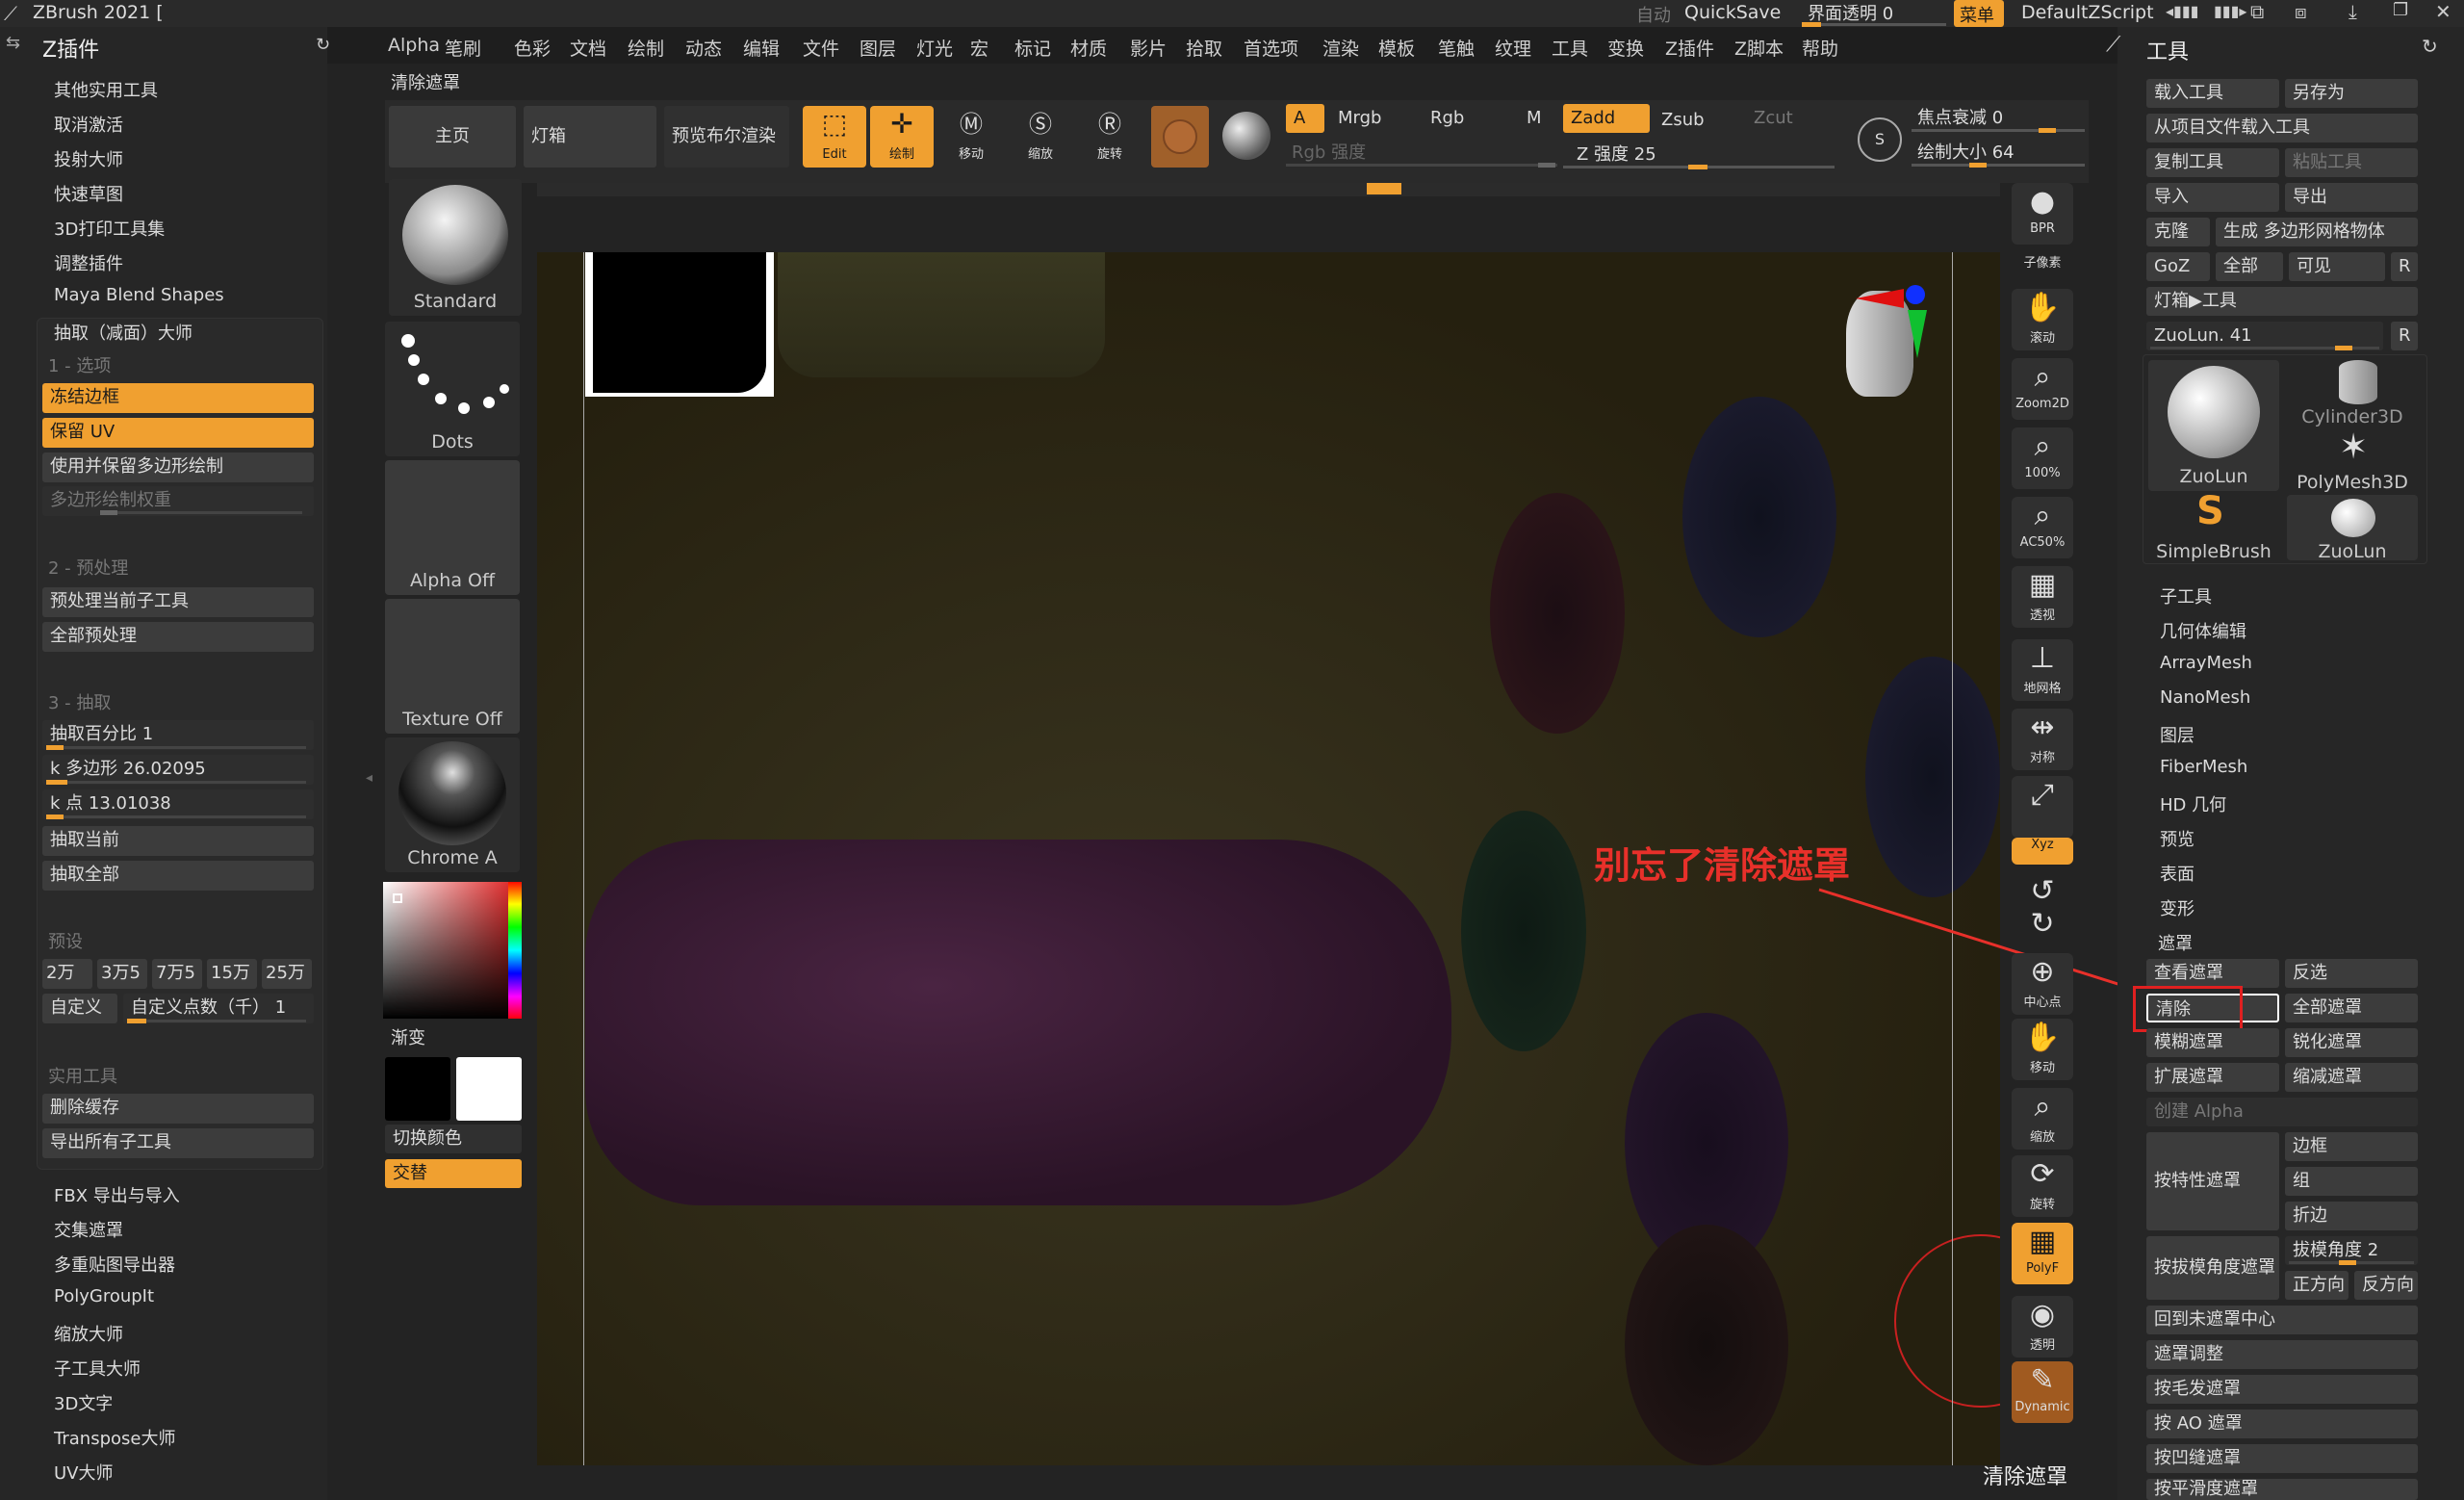  Describe the element at coordinates (1271, 48) in the screenshot. I see `menu-item: 首选项` at that location.